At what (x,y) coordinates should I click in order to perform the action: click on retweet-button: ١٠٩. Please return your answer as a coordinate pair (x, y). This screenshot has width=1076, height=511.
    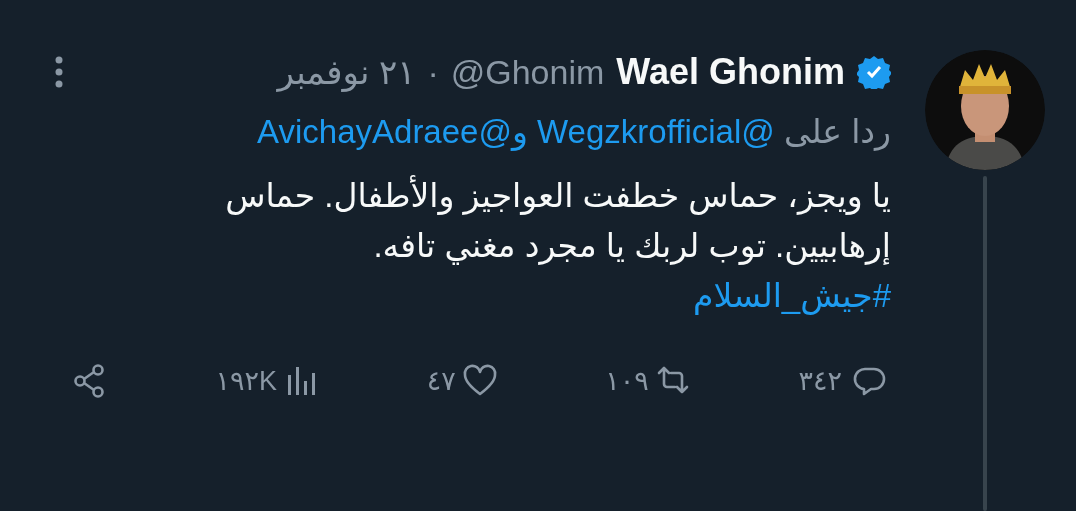
    Looking at the image, I should click on (649, 381).